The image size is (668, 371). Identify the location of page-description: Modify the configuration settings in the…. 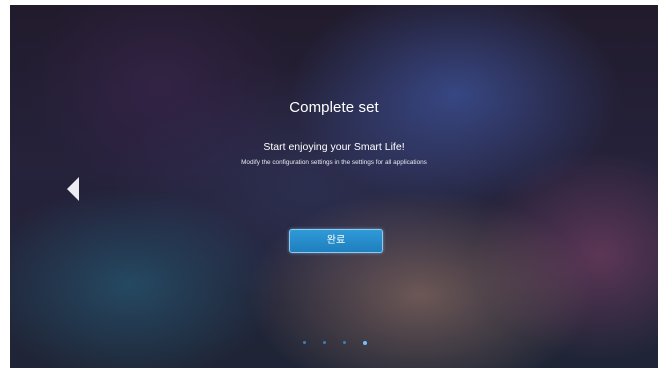
(334, 162).